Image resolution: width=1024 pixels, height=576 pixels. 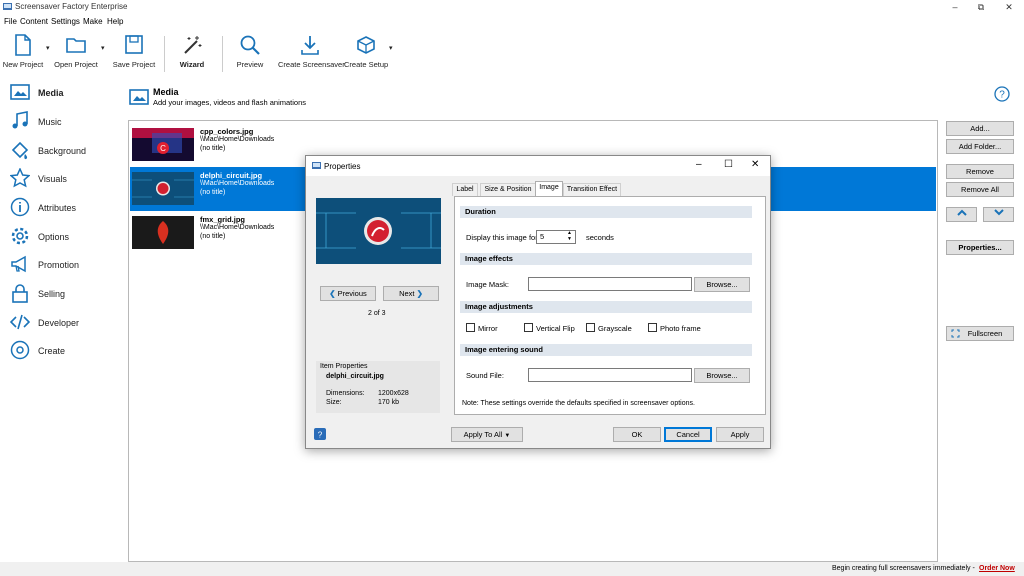 What do you see at coordinates (955, 7) in the screenshot?
I see `minimize-button: –` at bounding box center [955, 7].